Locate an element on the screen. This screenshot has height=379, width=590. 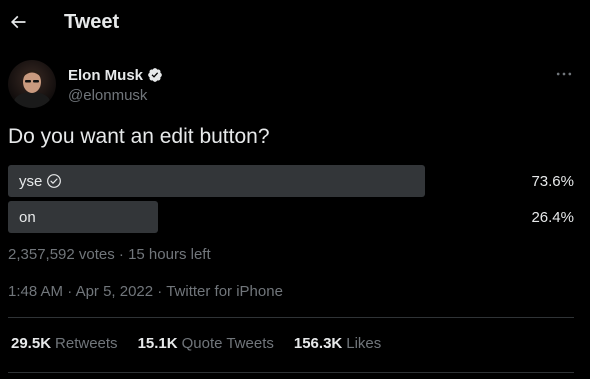
poll-option-2: on 26.4% is located at coordinates (295, 217).